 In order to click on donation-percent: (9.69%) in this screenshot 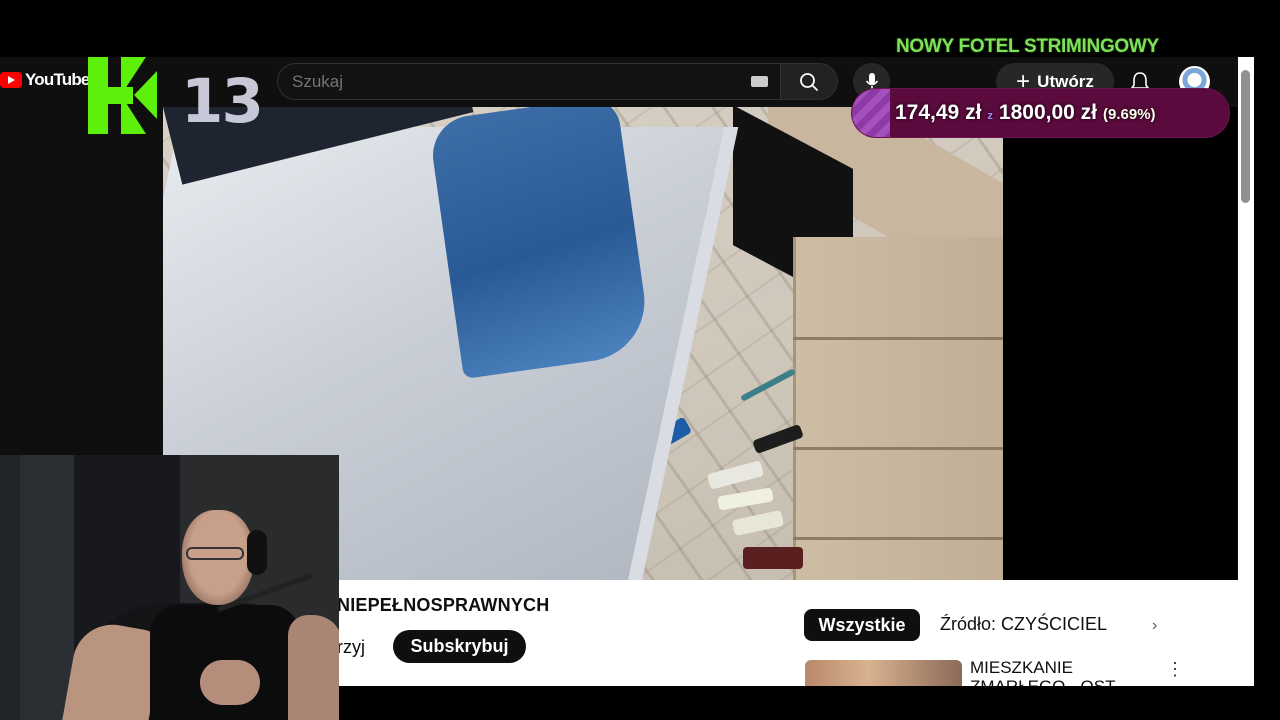, I will do `click(1129, 114)`.